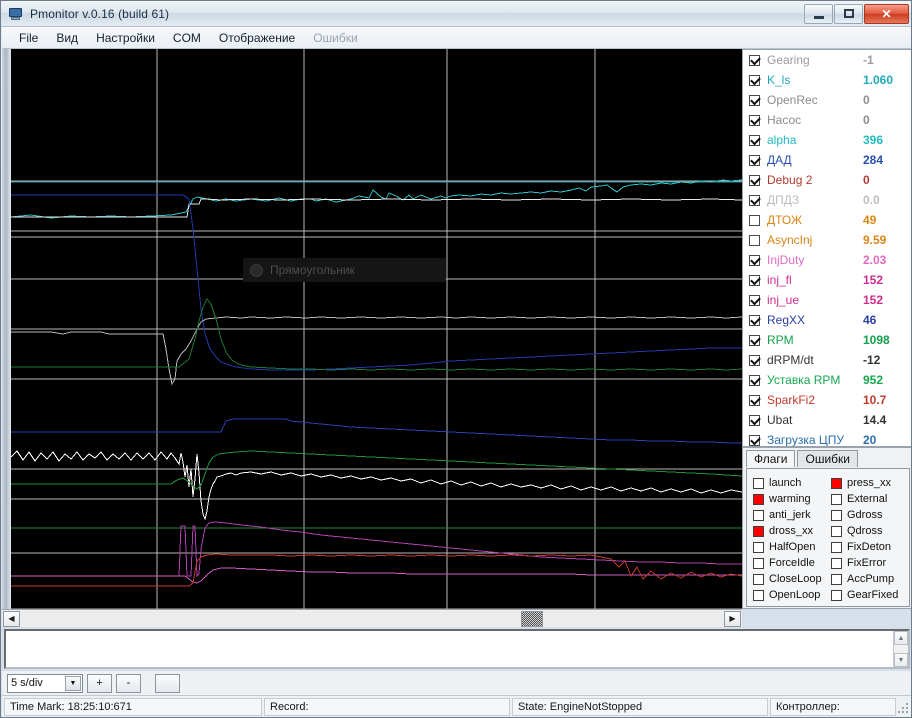 The width and height of the screenshot is (912, 718). Describe the element at coordinates (45, 683) in the screenshot. I see `timebase-dropdown: 5 s/div ▼` at that location.